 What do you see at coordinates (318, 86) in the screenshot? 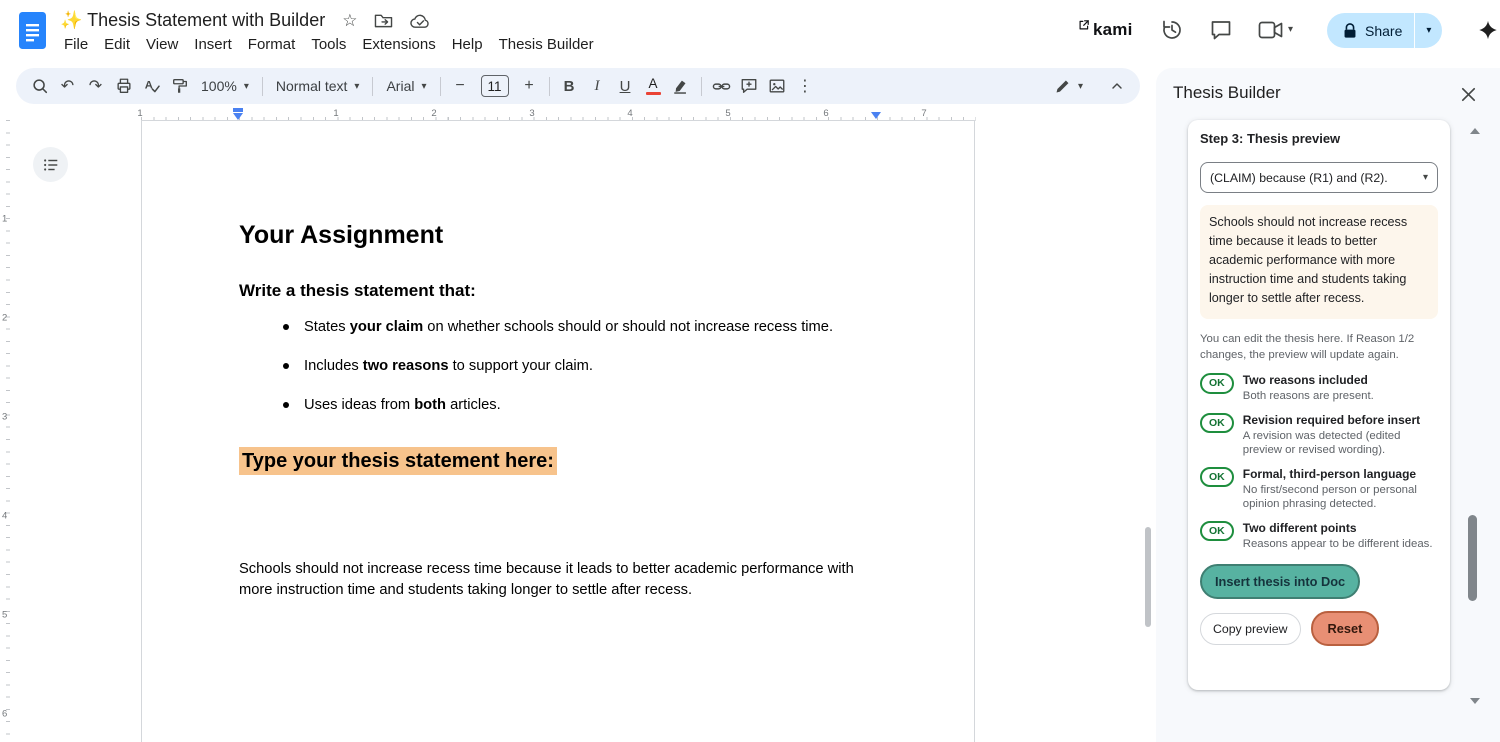
I see `paragraph-style-select: Normal text ▾` at bounding box center [318, 86].